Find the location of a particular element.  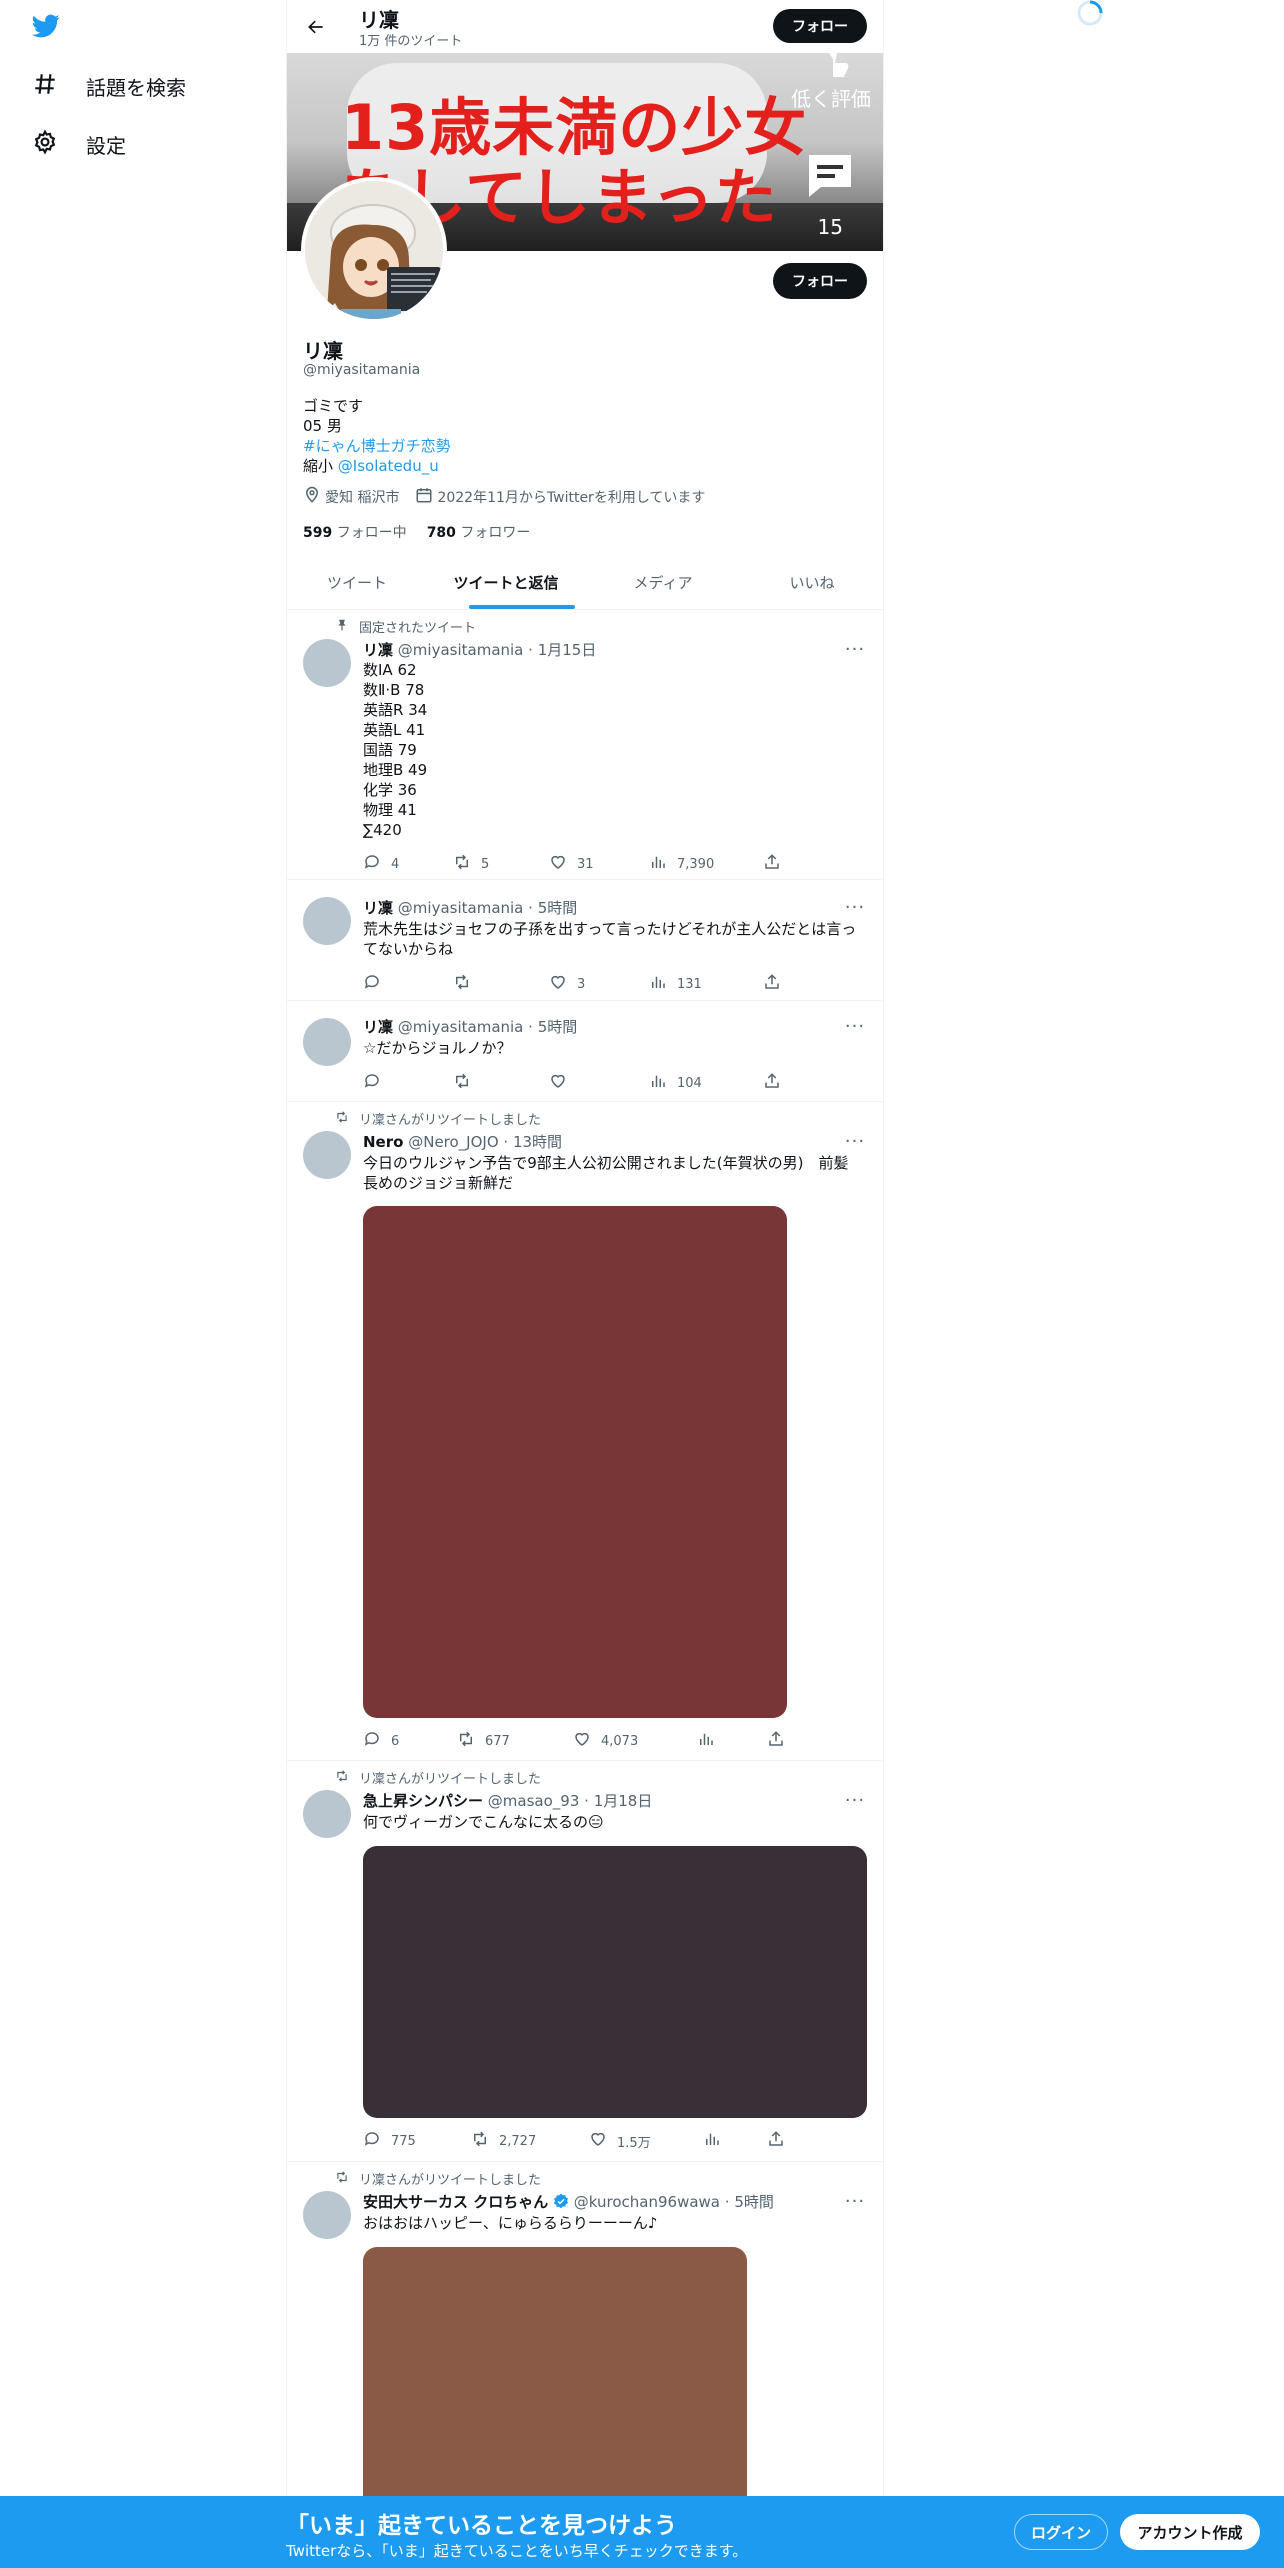

profile-location: 愛知 稲沢市 is located at coordinates (362, 498).